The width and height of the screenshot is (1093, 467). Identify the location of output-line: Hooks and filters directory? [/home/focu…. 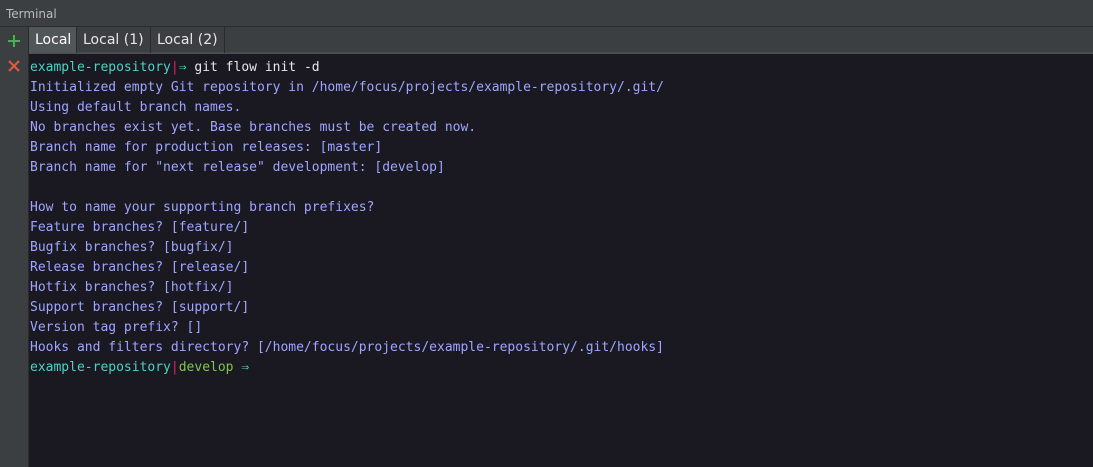
(347, 347).